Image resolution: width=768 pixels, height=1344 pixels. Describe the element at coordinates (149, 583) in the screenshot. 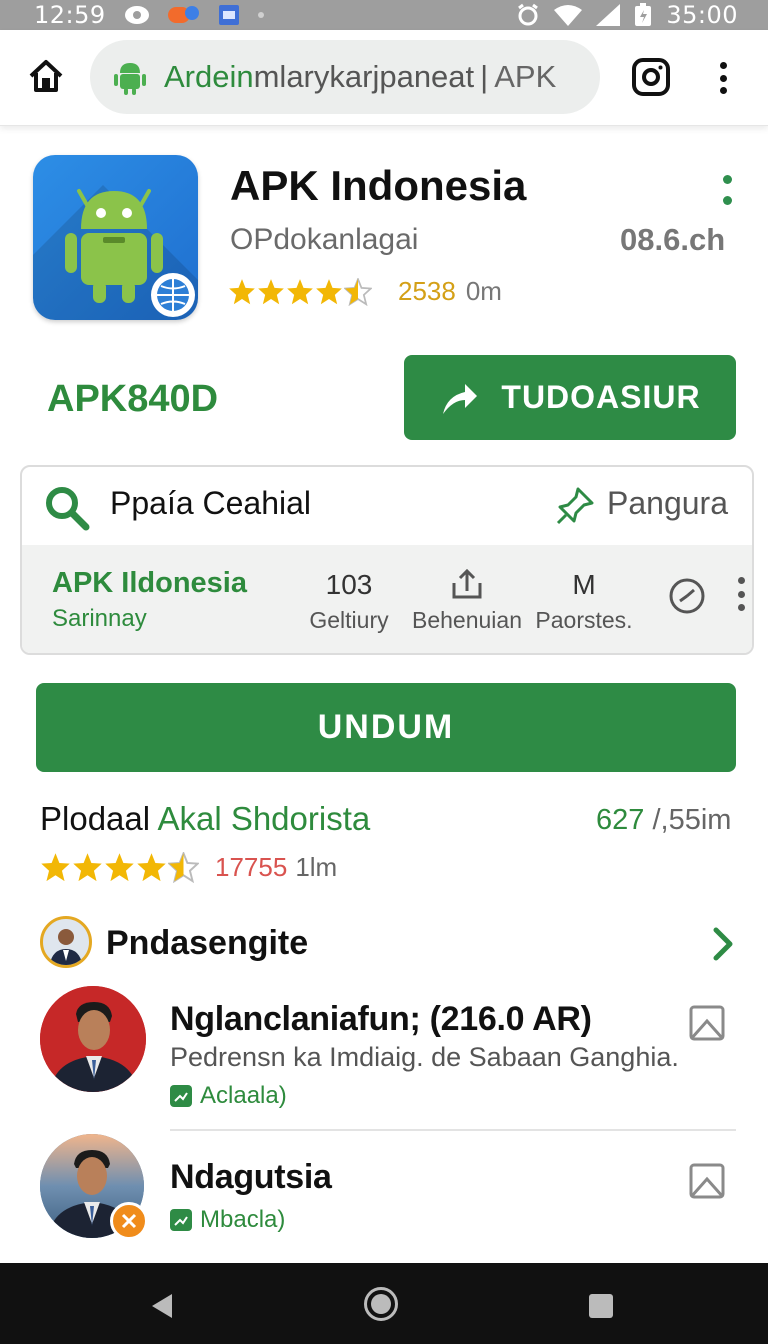

I see `info-title: APK Ildonesia` at that location.